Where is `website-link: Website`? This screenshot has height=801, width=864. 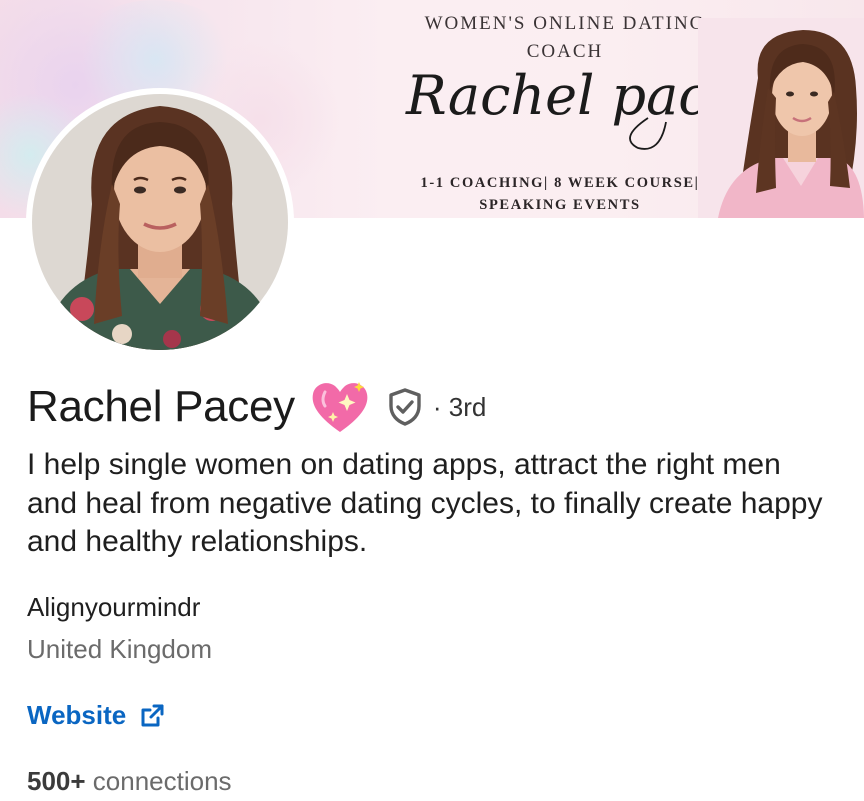 website-link: Website is located at coordinates (96, 715).